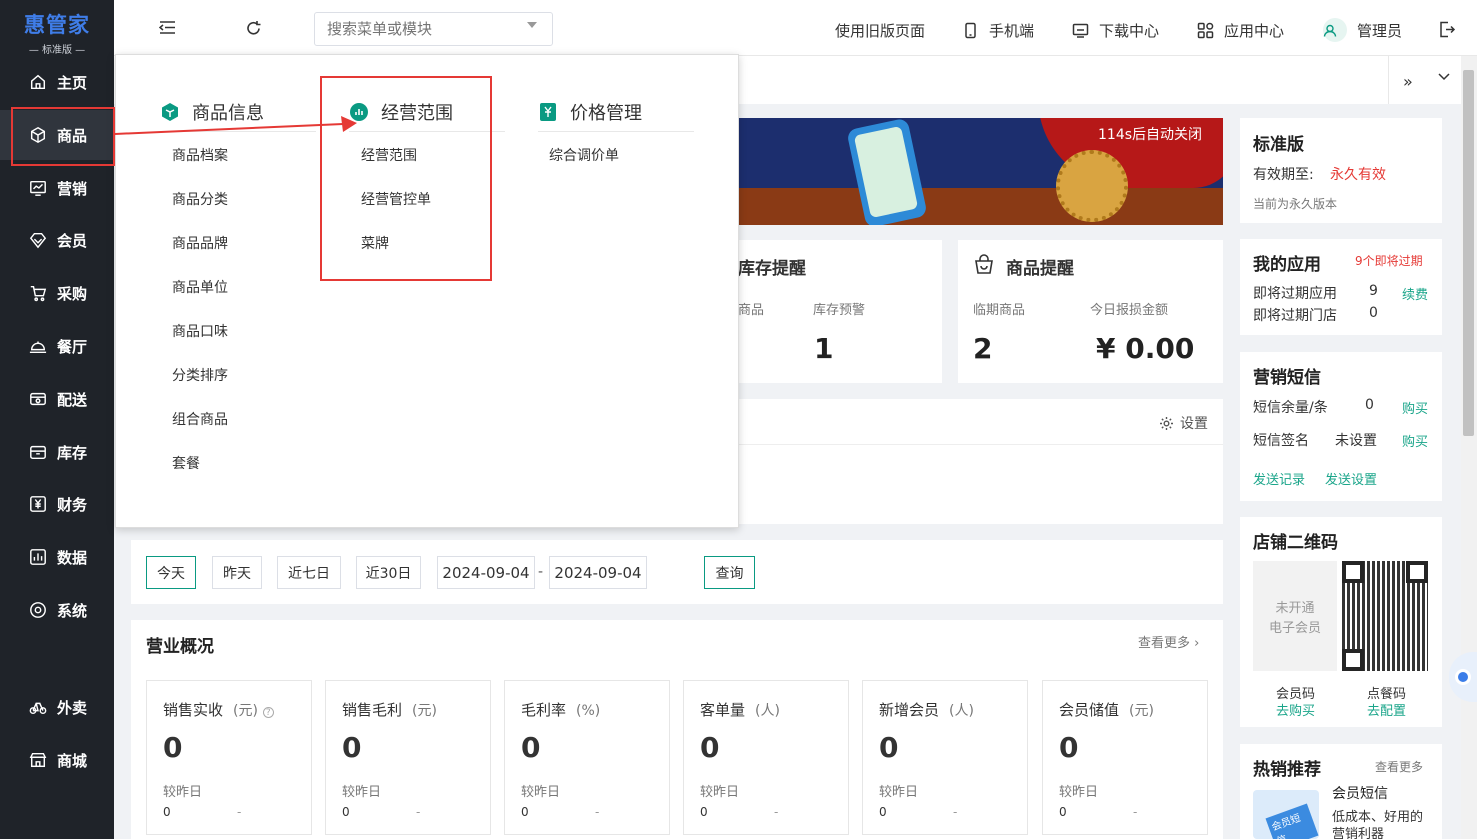 This screenshot has height=839, width=1477. I want to click on end-date-input: 2024-09-04, so click(598, 572).